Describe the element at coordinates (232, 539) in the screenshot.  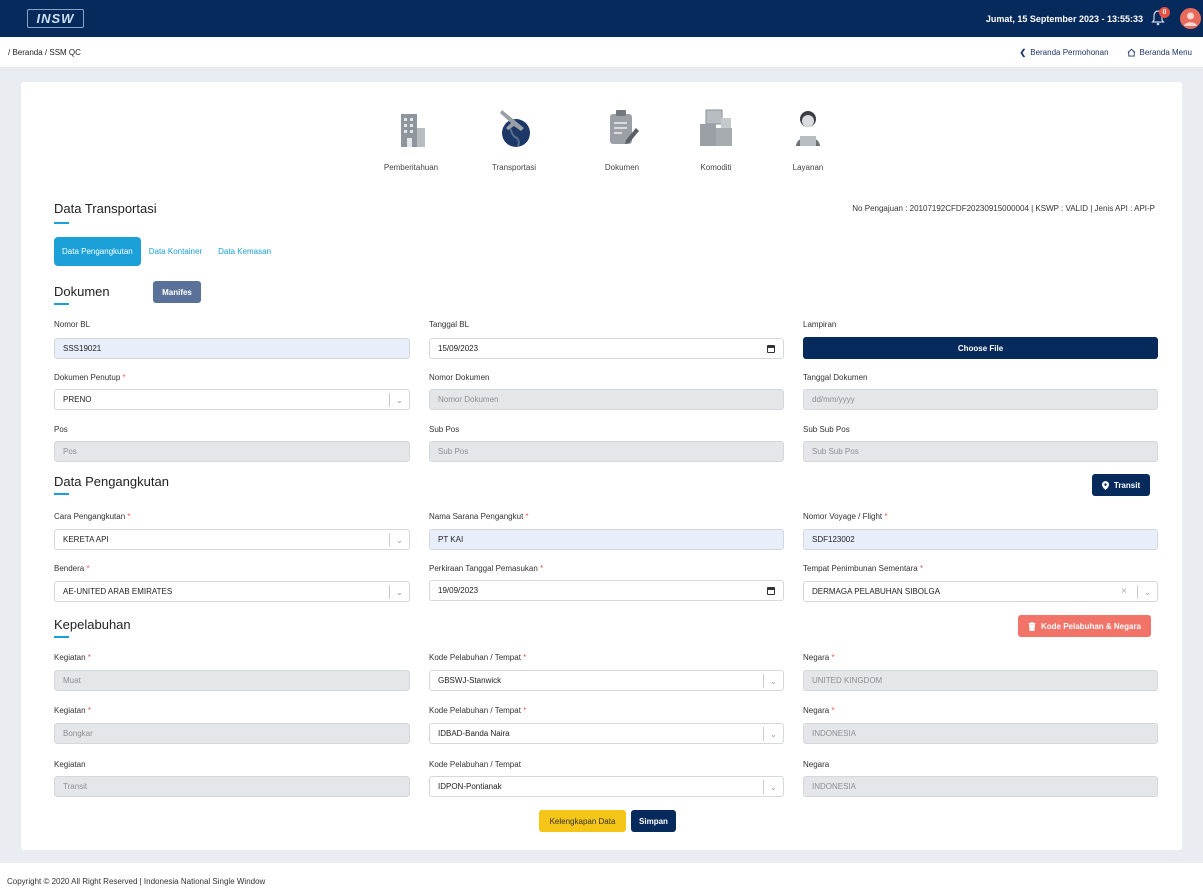
I see `cara-pengangkutan-select: KERETA API ⌄` at that location.